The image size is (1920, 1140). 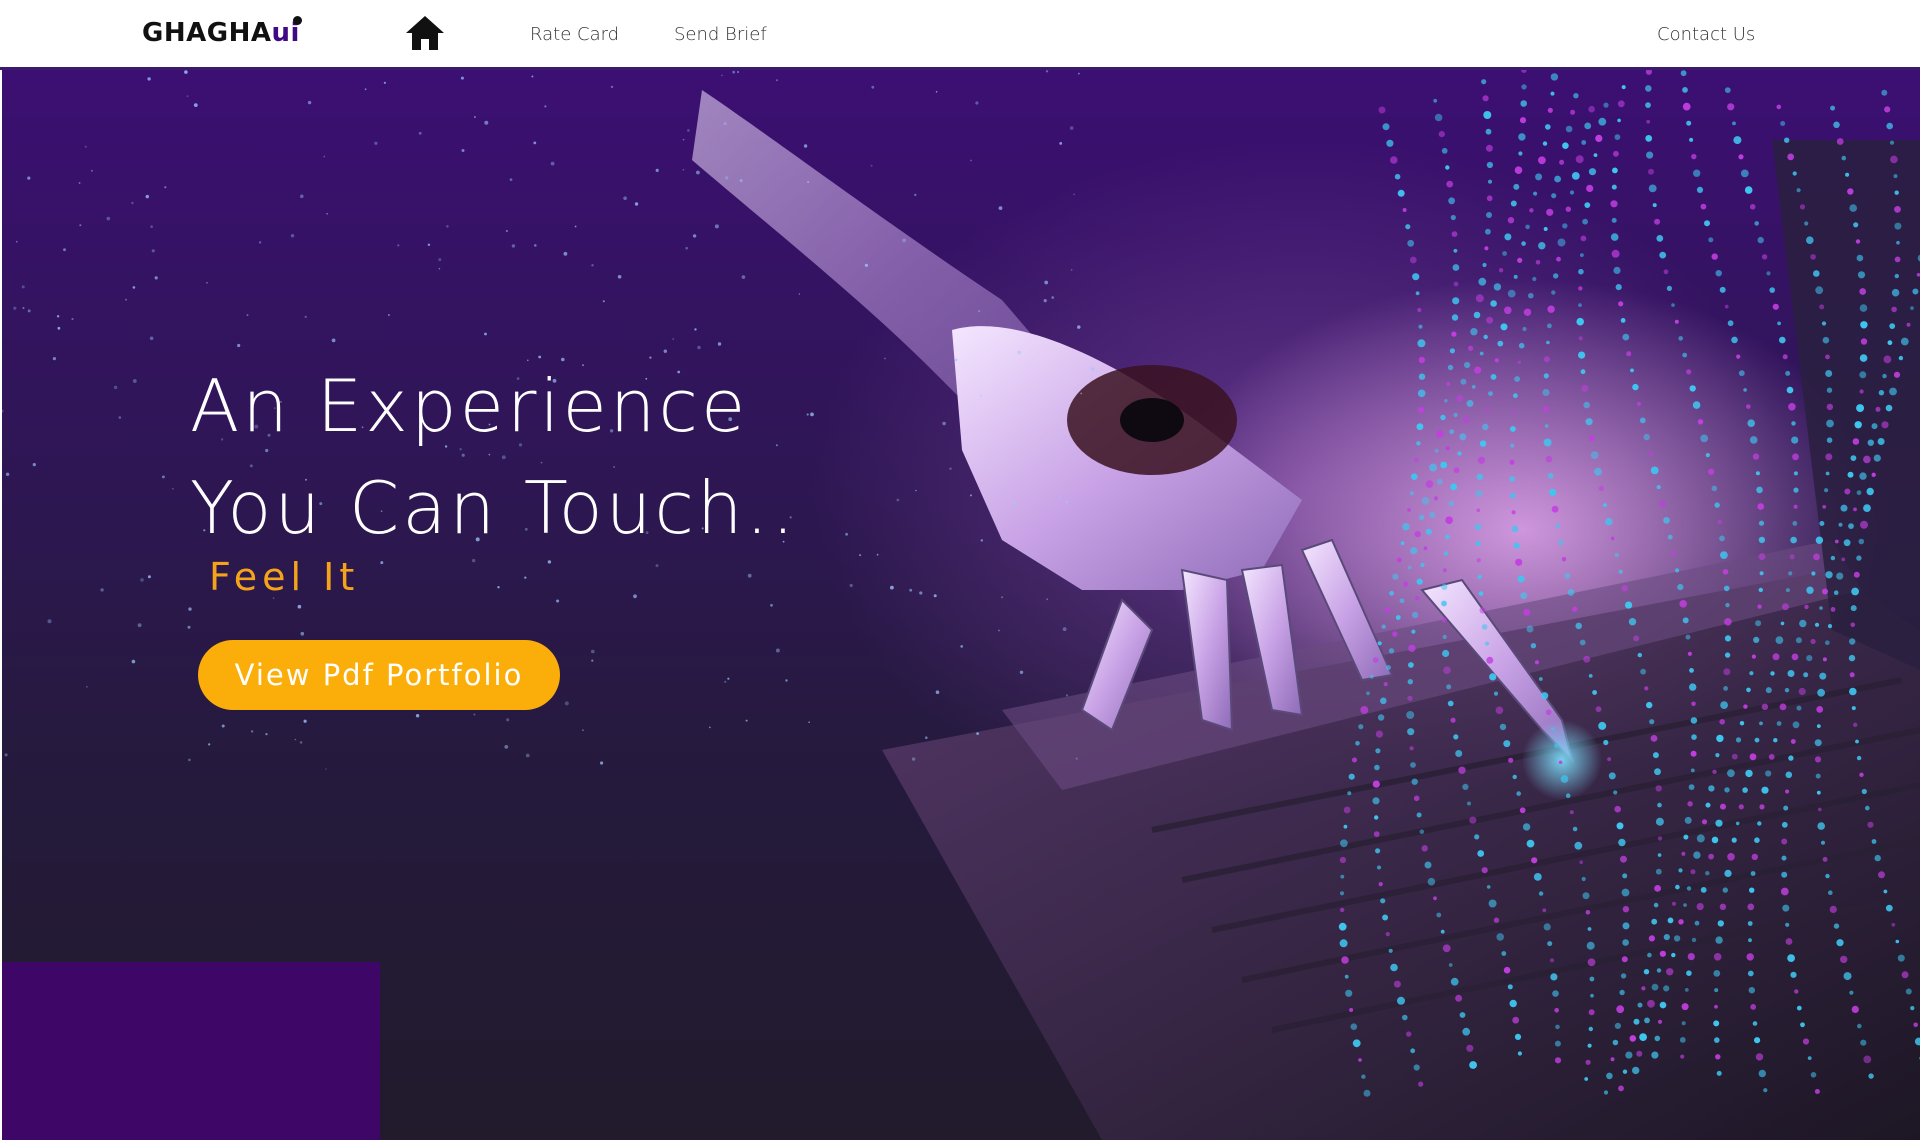 I want to click on logo-dot, so click(x=297, y=20).